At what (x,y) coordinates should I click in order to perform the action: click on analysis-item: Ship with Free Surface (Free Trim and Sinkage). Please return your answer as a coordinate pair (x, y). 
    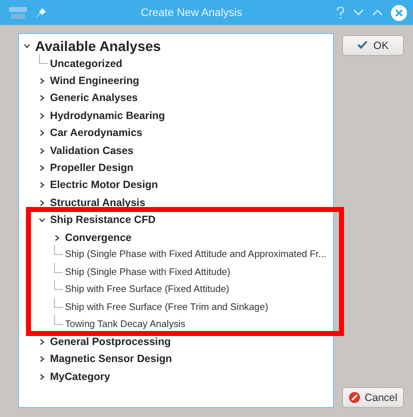
    Looking at the image, I should click on (166, 307).